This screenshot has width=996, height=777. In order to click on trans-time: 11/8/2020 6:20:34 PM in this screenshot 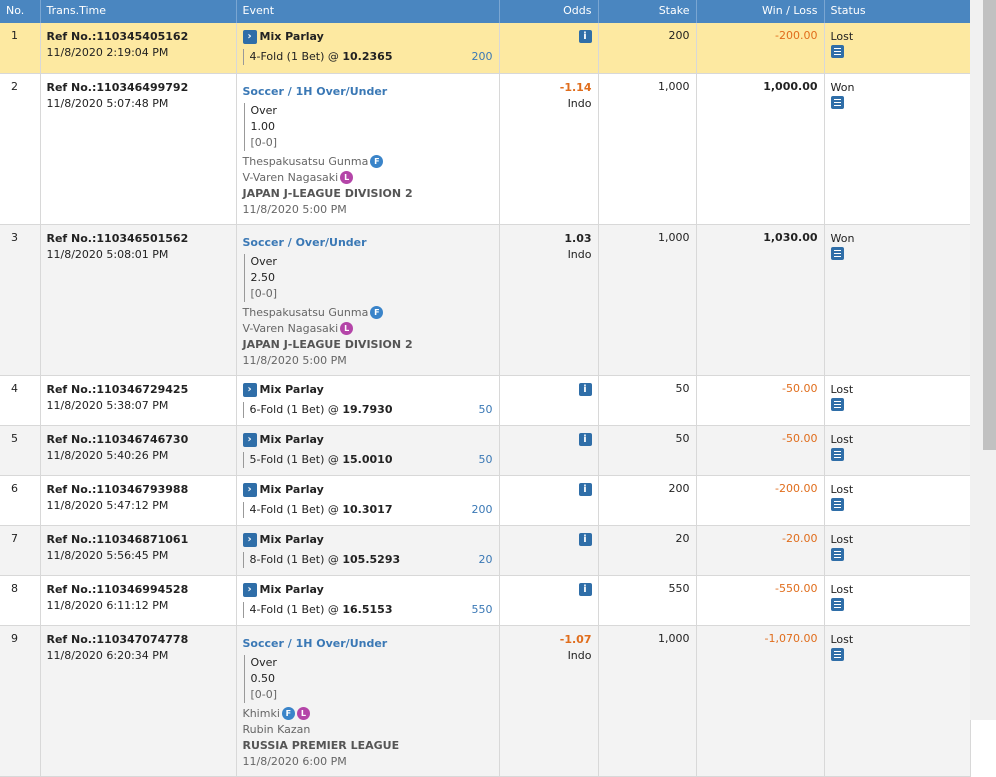, I will do `click(107, 655)`.